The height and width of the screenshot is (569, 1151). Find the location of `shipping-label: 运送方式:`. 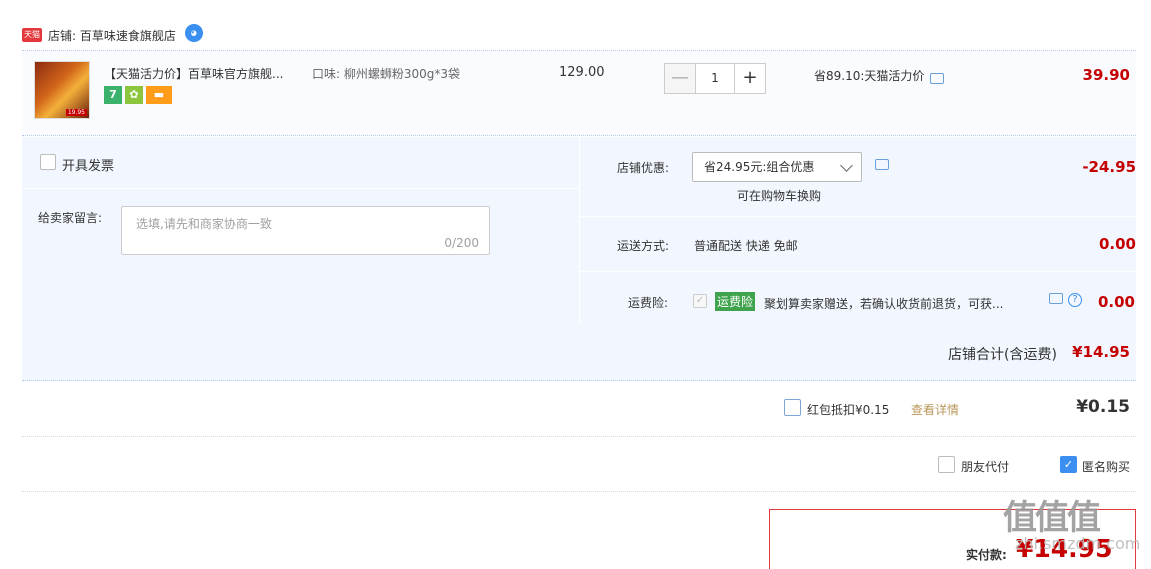

shipping-label: 运送方式: is located at coordinates (642, 246).